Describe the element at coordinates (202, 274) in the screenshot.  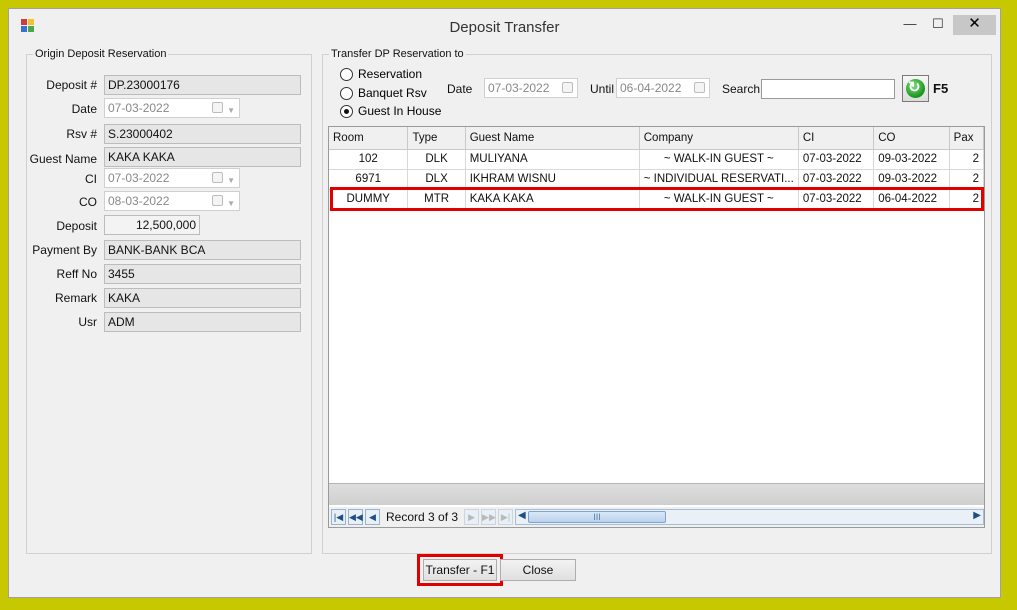
I see `reff-no-field: 3455` at that location.